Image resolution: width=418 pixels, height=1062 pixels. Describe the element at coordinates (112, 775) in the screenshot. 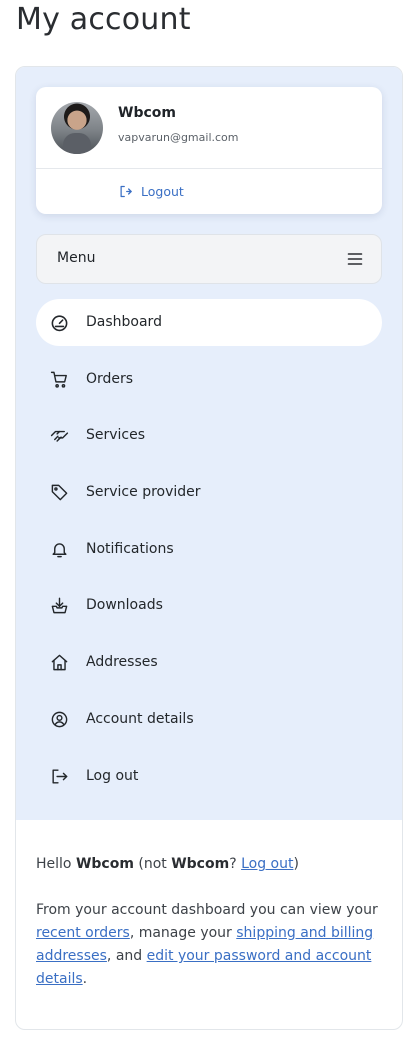

I see `nav-label: Log out` at that location.